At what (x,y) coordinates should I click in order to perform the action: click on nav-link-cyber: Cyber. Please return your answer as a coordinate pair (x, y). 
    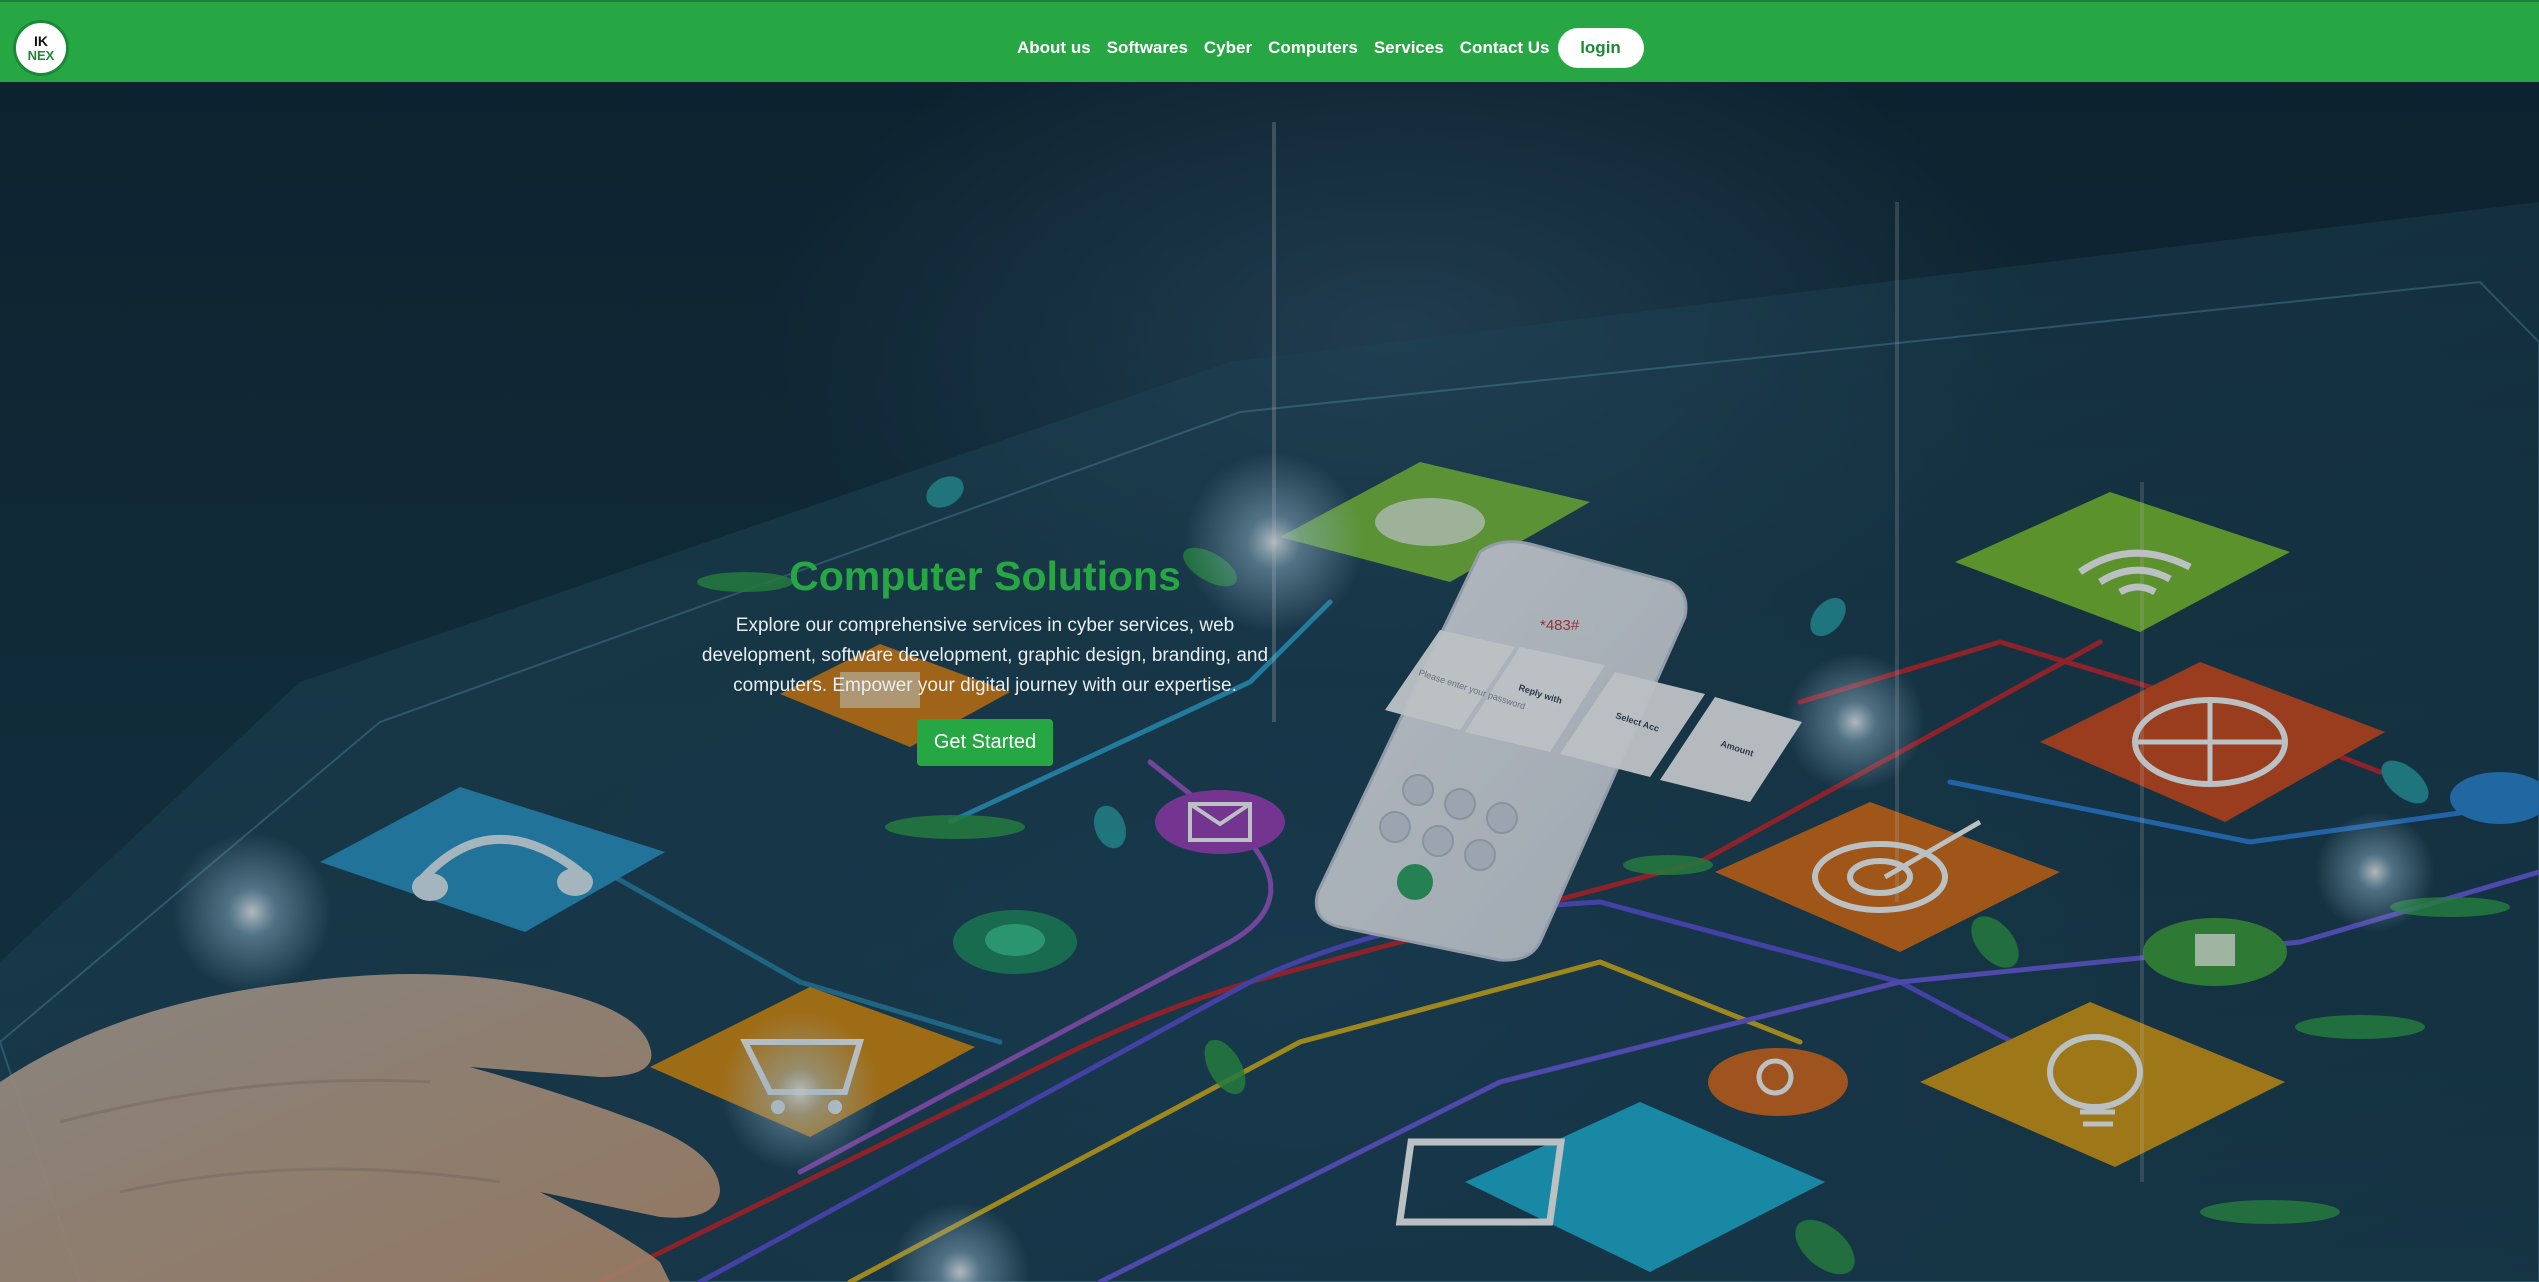
    Looking at the image, I should click on (1228, 48).